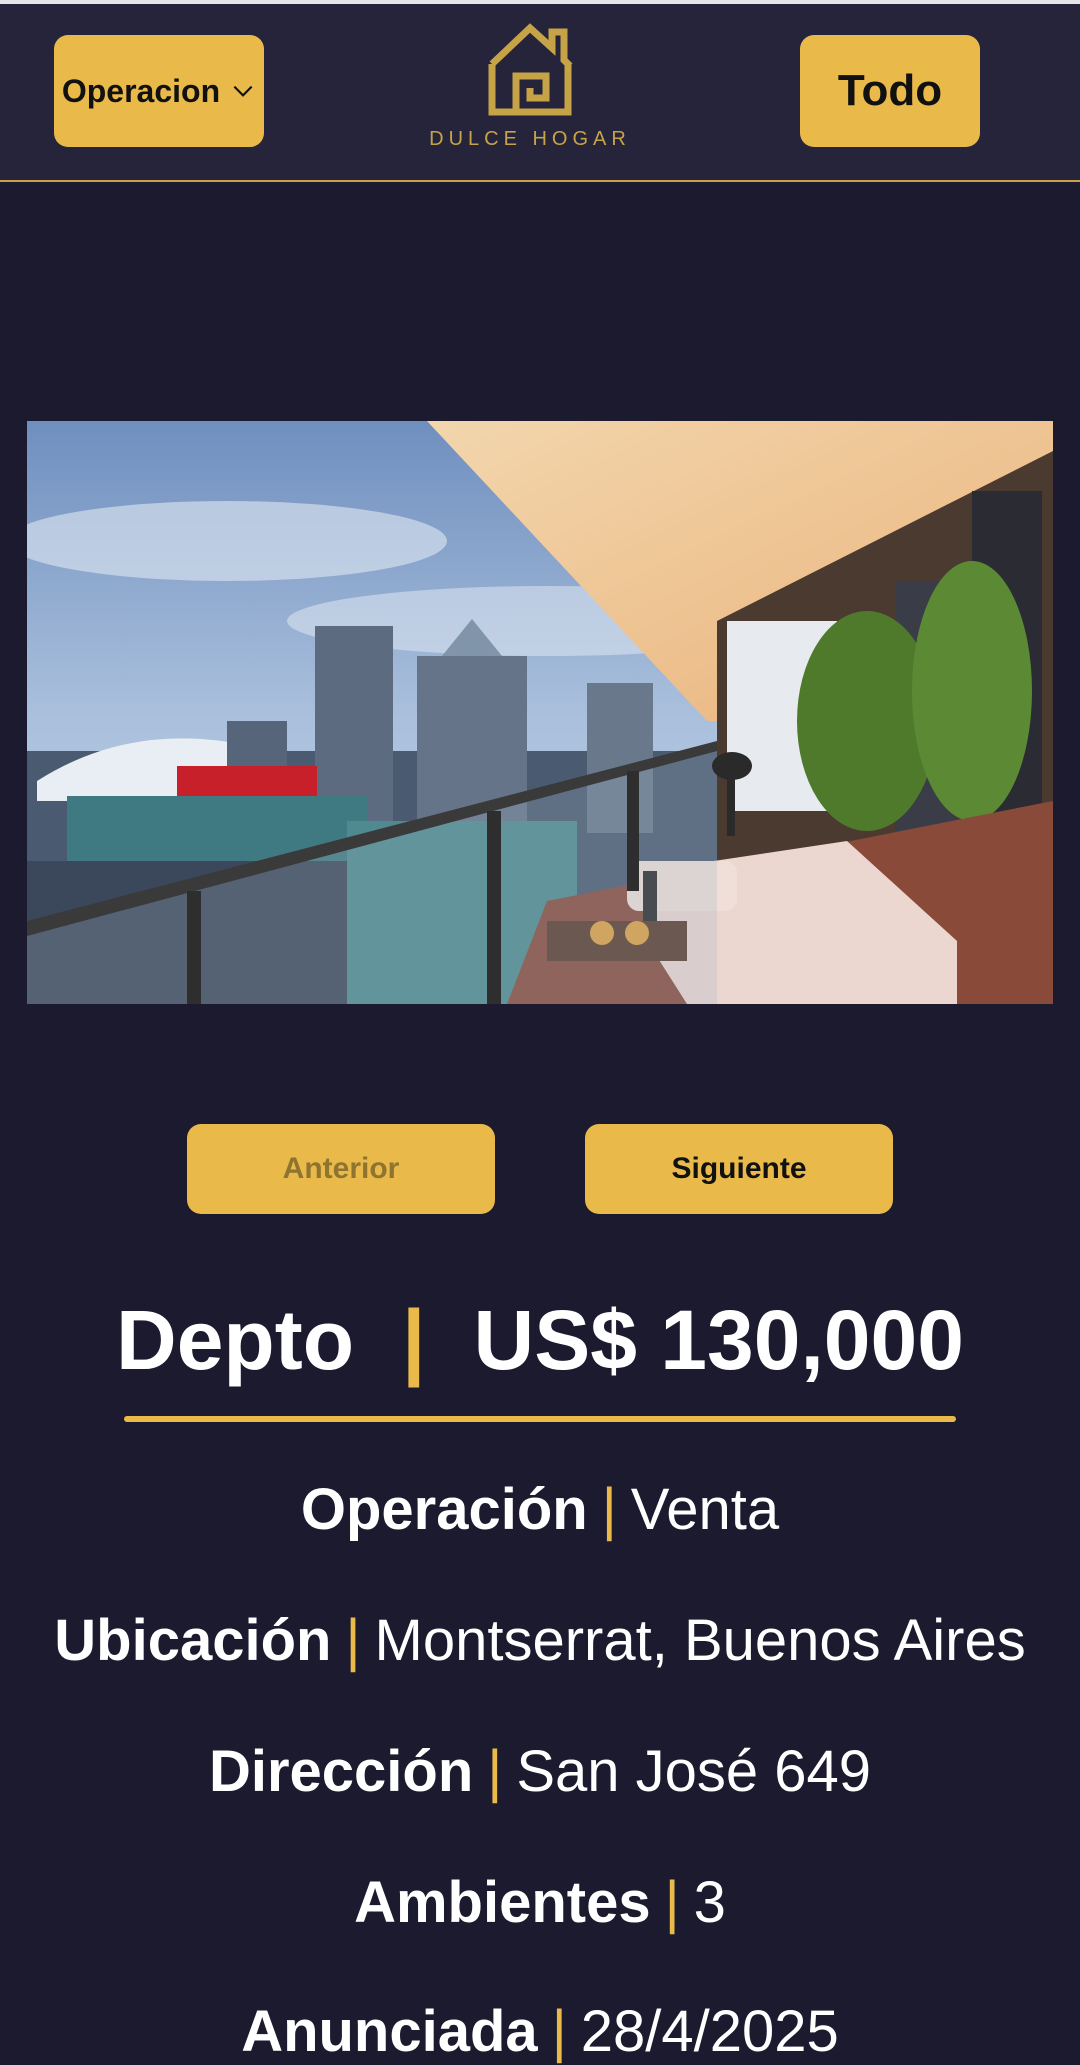 This screenshot has width=1080, height=2065. Describe the element at coordinates (540, 2031) in the screenshot. I see `detail-listed-date: Anunciada | 28/4/2025` at that location.